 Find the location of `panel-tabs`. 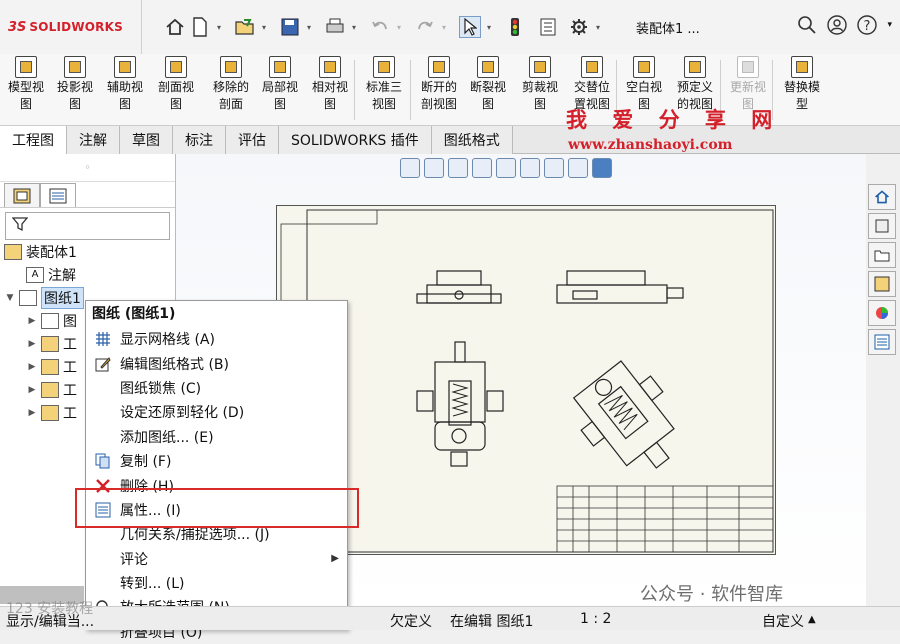

panel-tabs is located at coordinates (87, 195).